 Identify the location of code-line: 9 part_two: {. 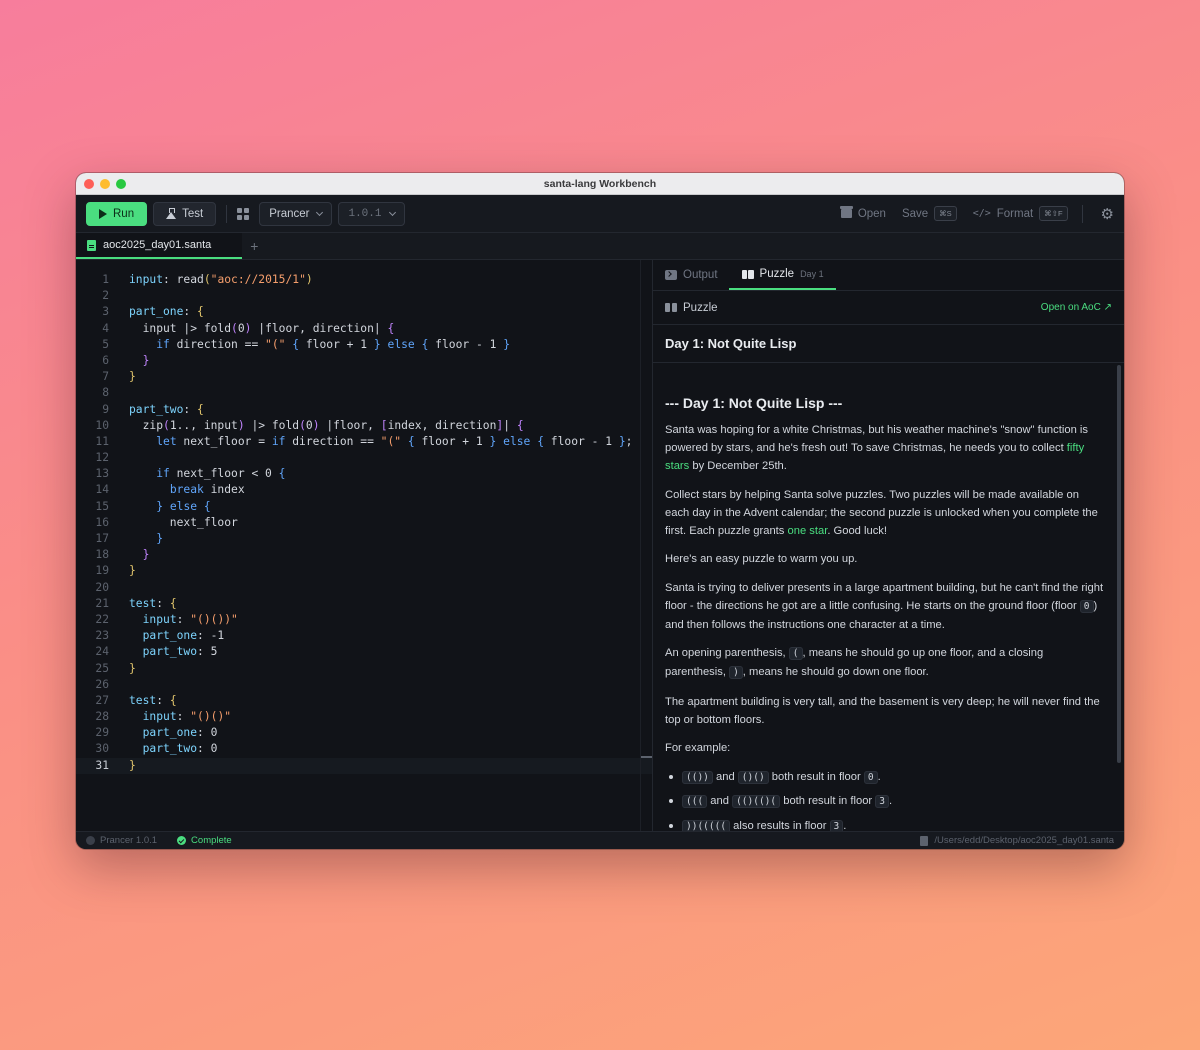
(364, 410).